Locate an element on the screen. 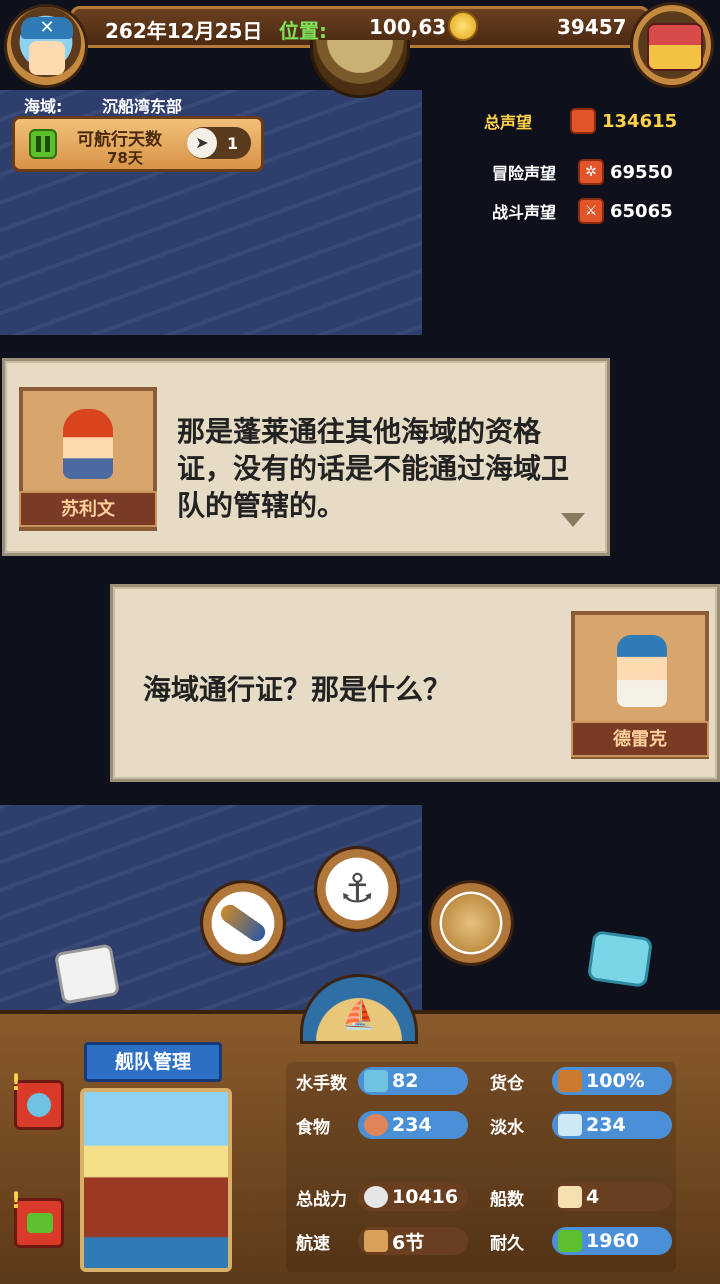 Image resolution: width=720 pixels, height=1284 pixels. player-avatar: ✕ is located at coordinates (46, 46).